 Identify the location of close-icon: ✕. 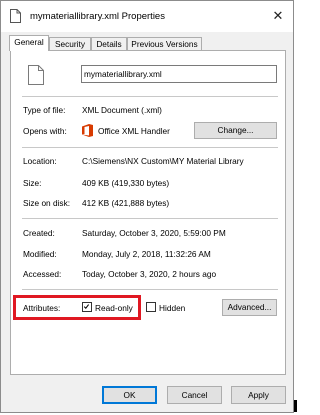
(278, 15).